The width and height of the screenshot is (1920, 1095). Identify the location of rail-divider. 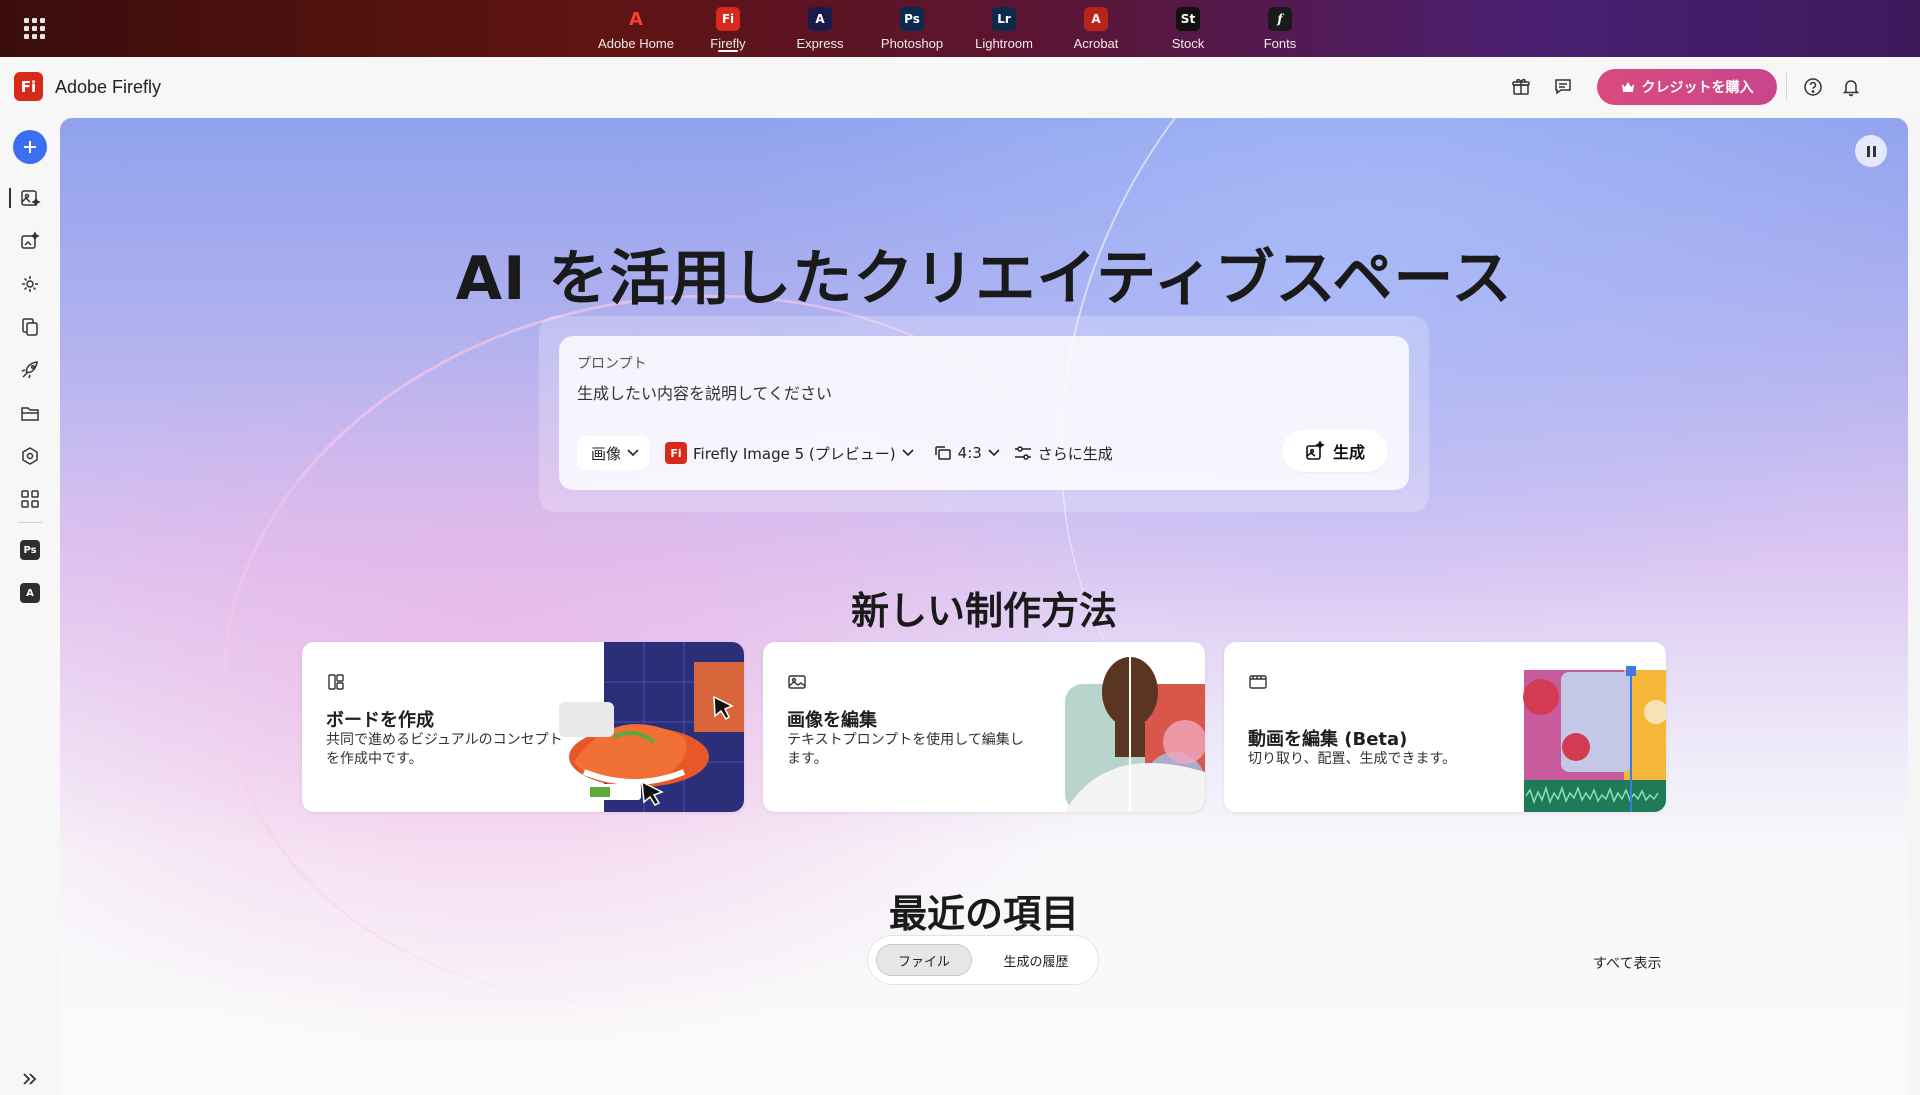
(30, 522).